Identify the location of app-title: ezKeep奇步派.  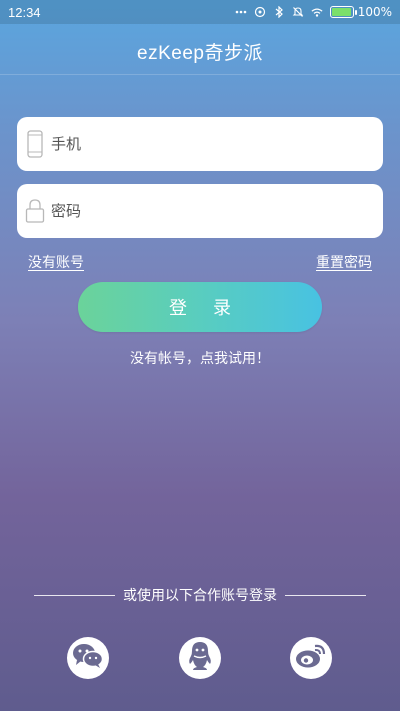
(200, 53).